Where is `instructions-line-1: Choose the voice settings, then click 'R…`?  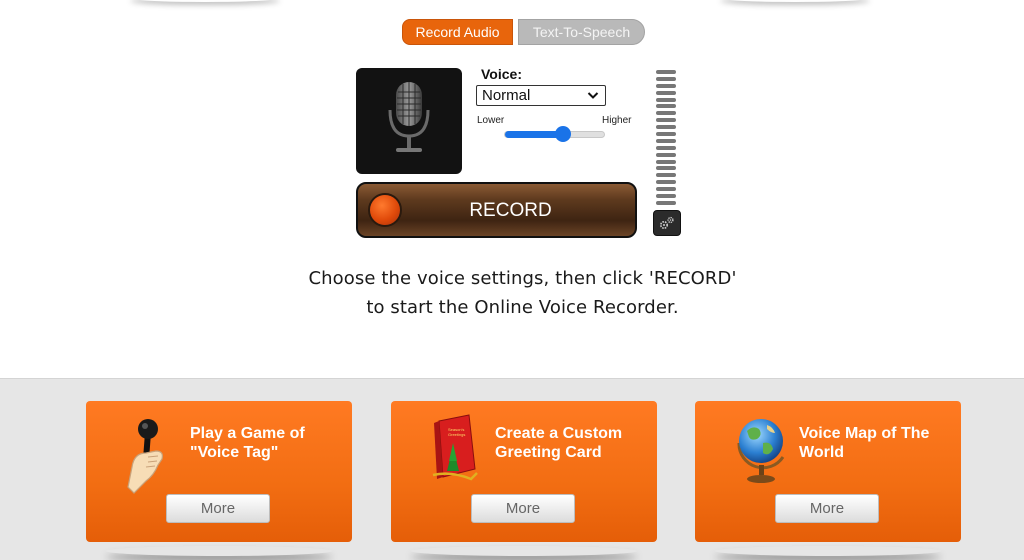 instructions-line-1: Choose the voice settings, then click 'R… is located at coordinates (522, 278).